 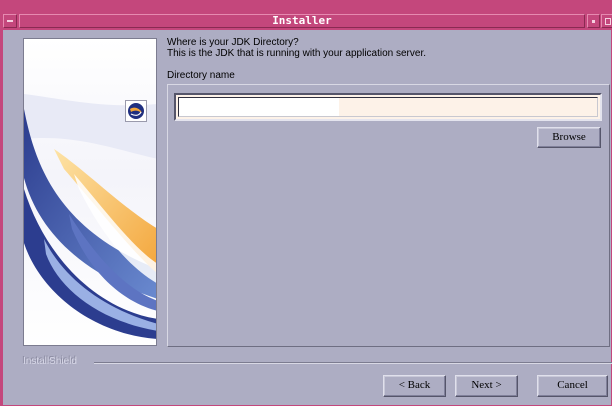 What do you see at coordinates (569, 137) in the screenshot?
I see `browse-button: Browse` at bounding box center [569, 137].